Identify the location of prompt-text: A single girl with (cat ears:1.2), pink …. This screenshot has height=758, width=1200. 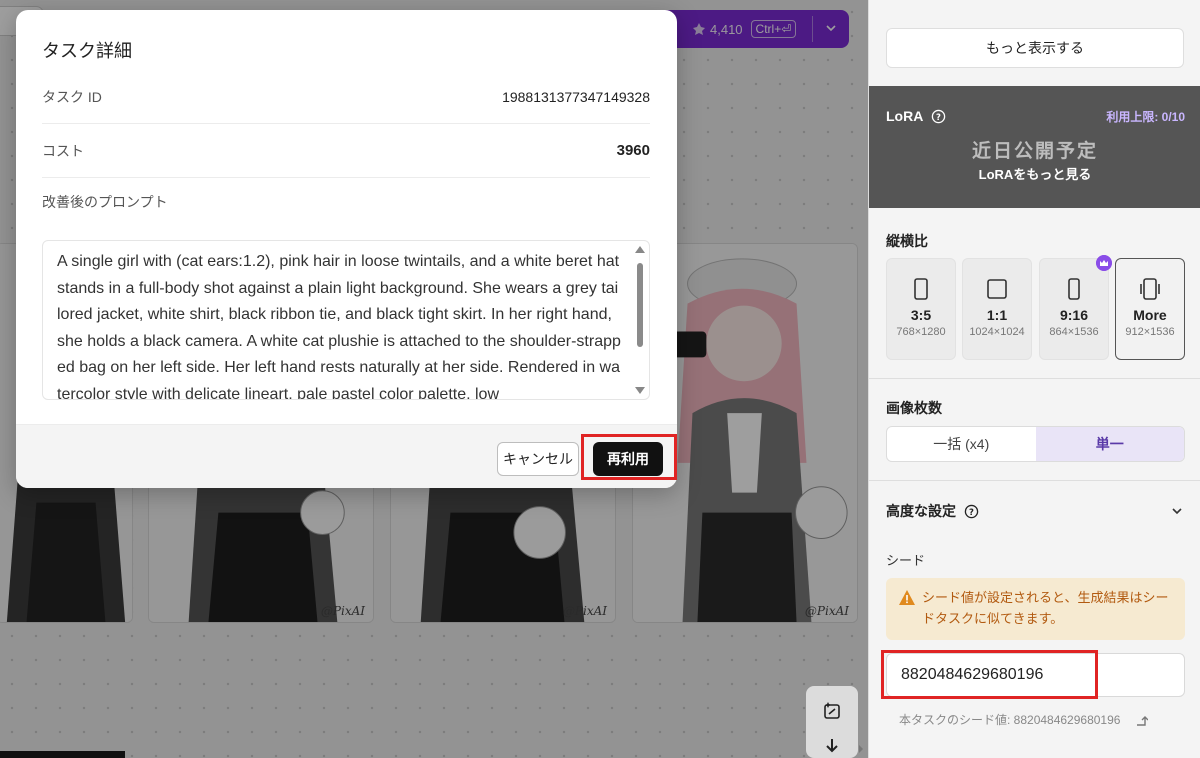
(339, 326).